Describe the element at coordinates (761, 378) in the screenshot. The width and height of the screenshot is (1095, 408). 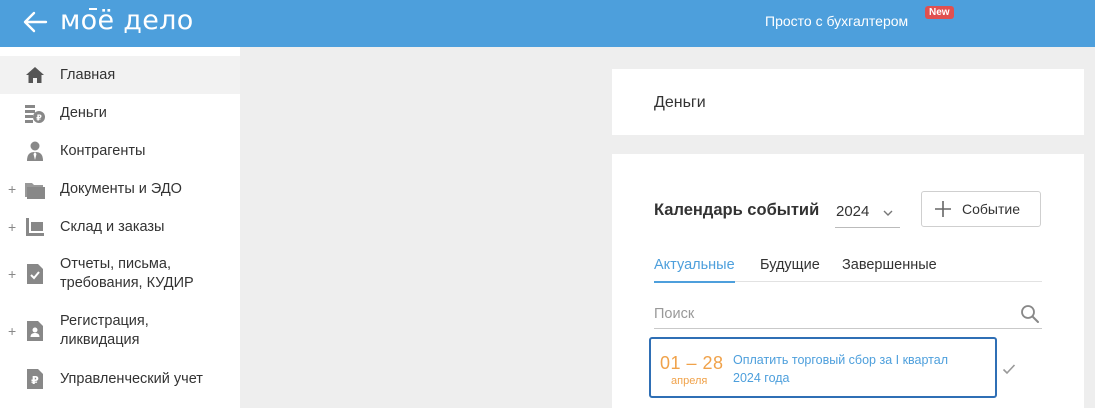
I see `event-title-line2: 2024 года` at that location.